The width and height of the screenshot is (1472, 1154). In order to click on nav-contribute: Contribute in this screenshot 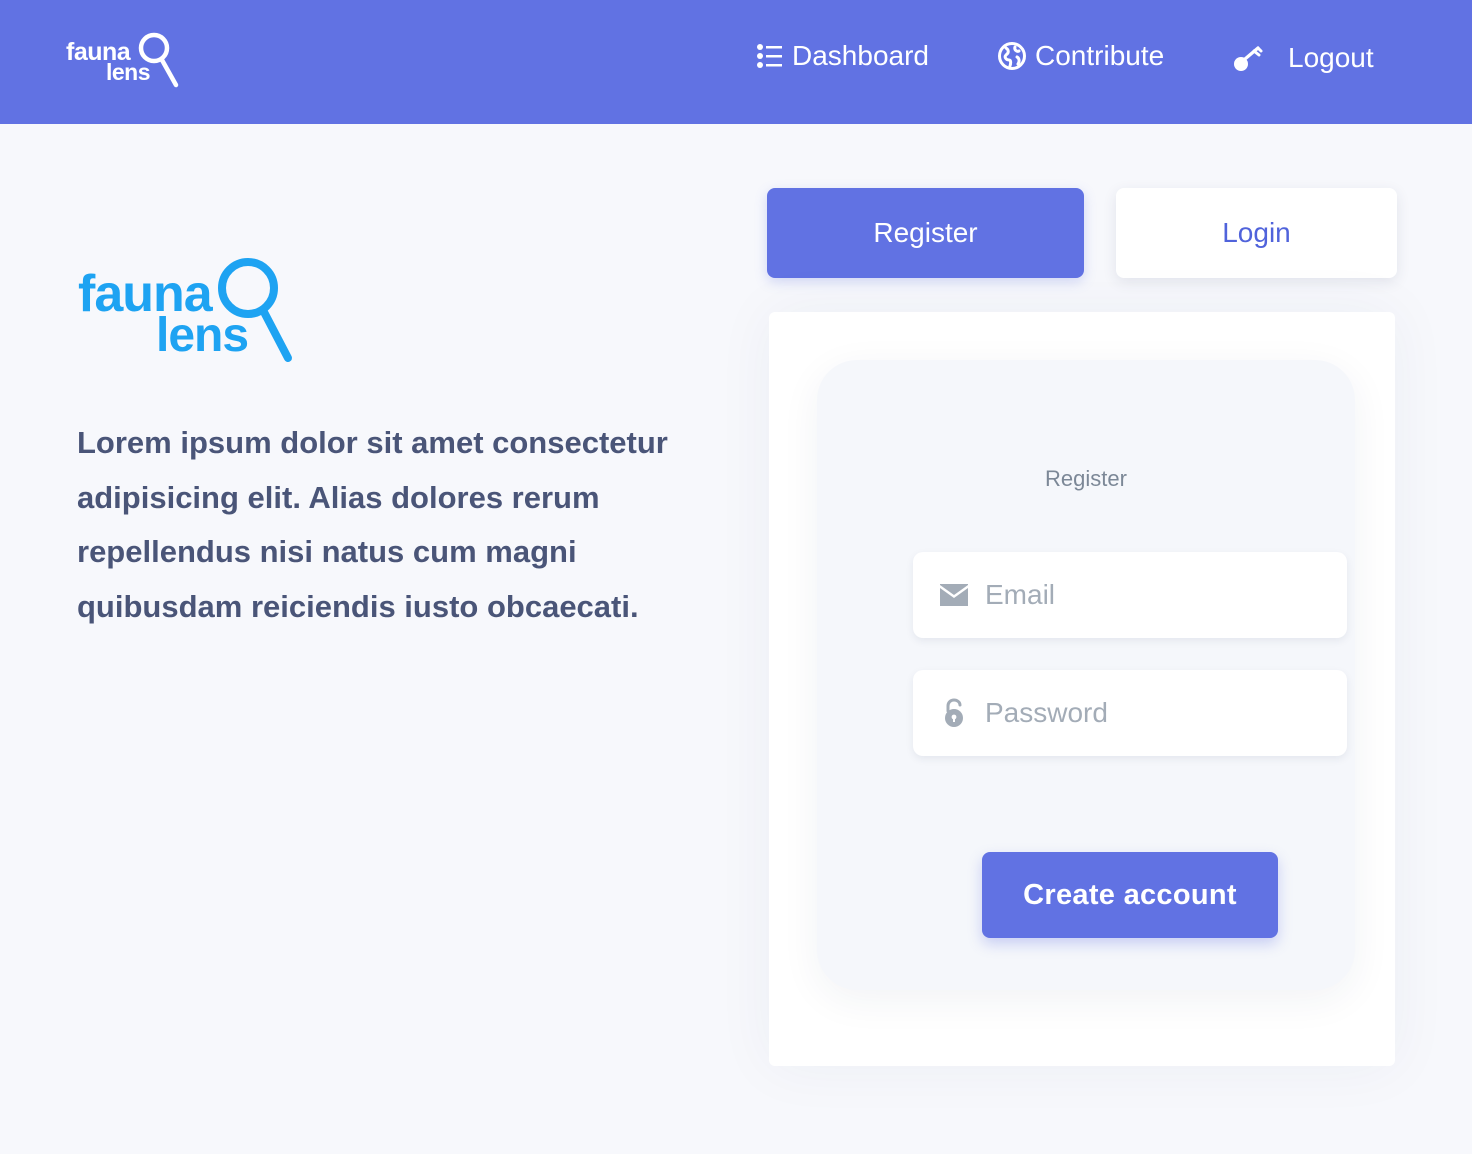, I will do `click(1080, 56)`.